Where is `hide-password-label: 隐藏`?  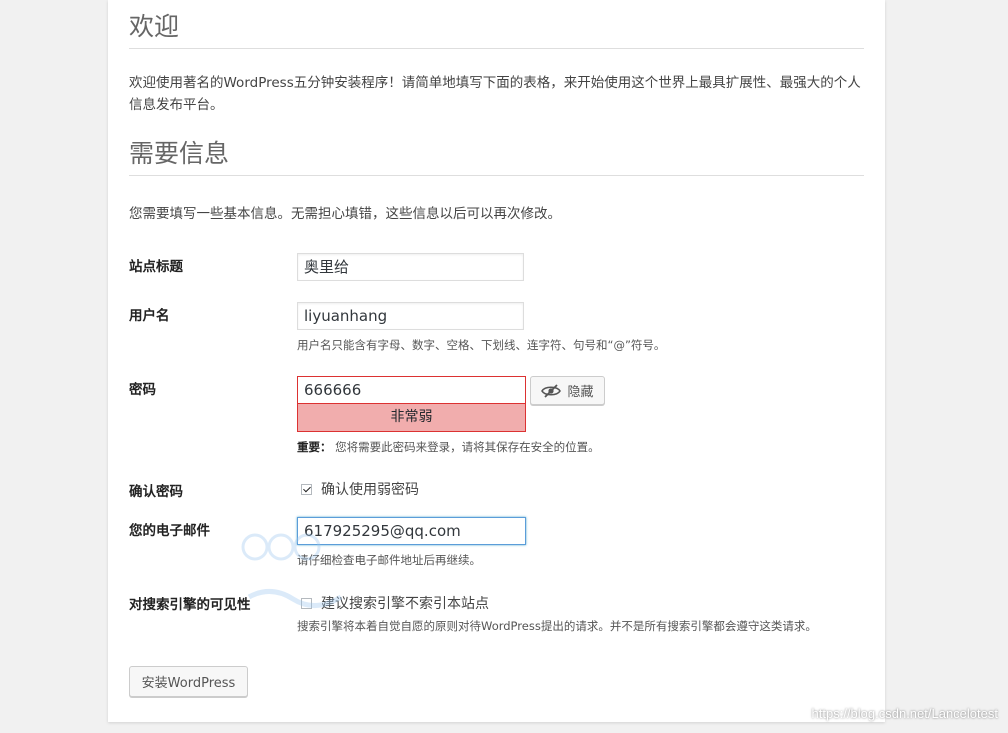 hide-password-label: 隐藏 is located at coordinates (580, 392).